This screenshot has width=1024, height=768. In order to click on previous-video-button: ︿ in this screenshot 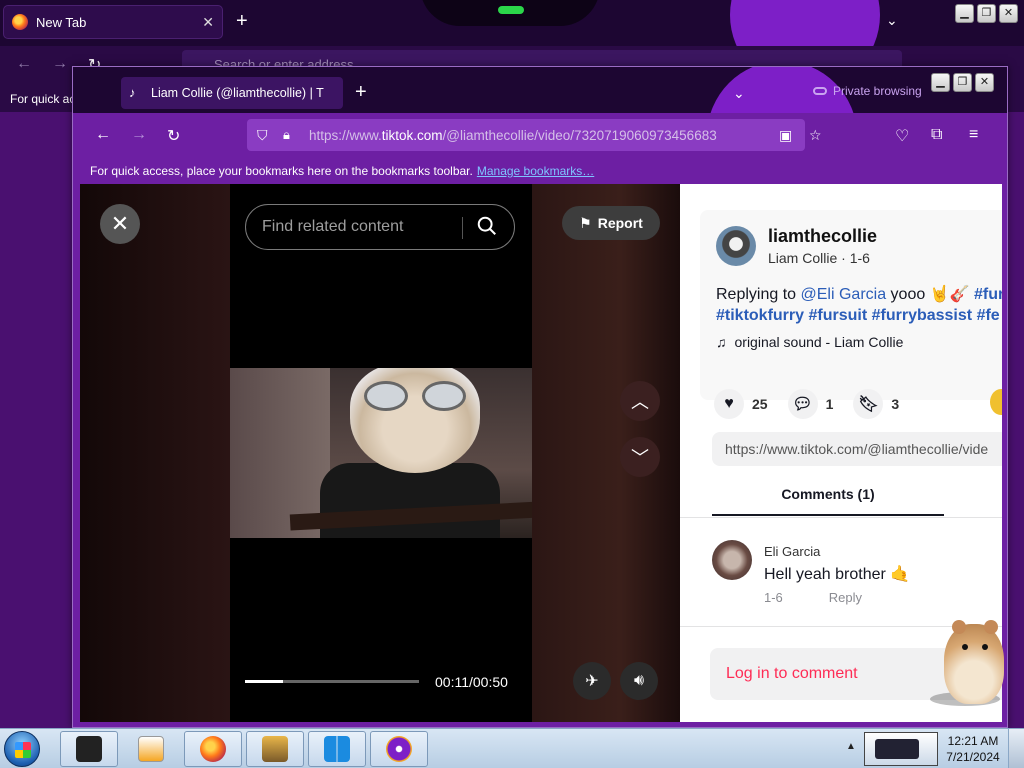, I will do `click(640, 401)`.